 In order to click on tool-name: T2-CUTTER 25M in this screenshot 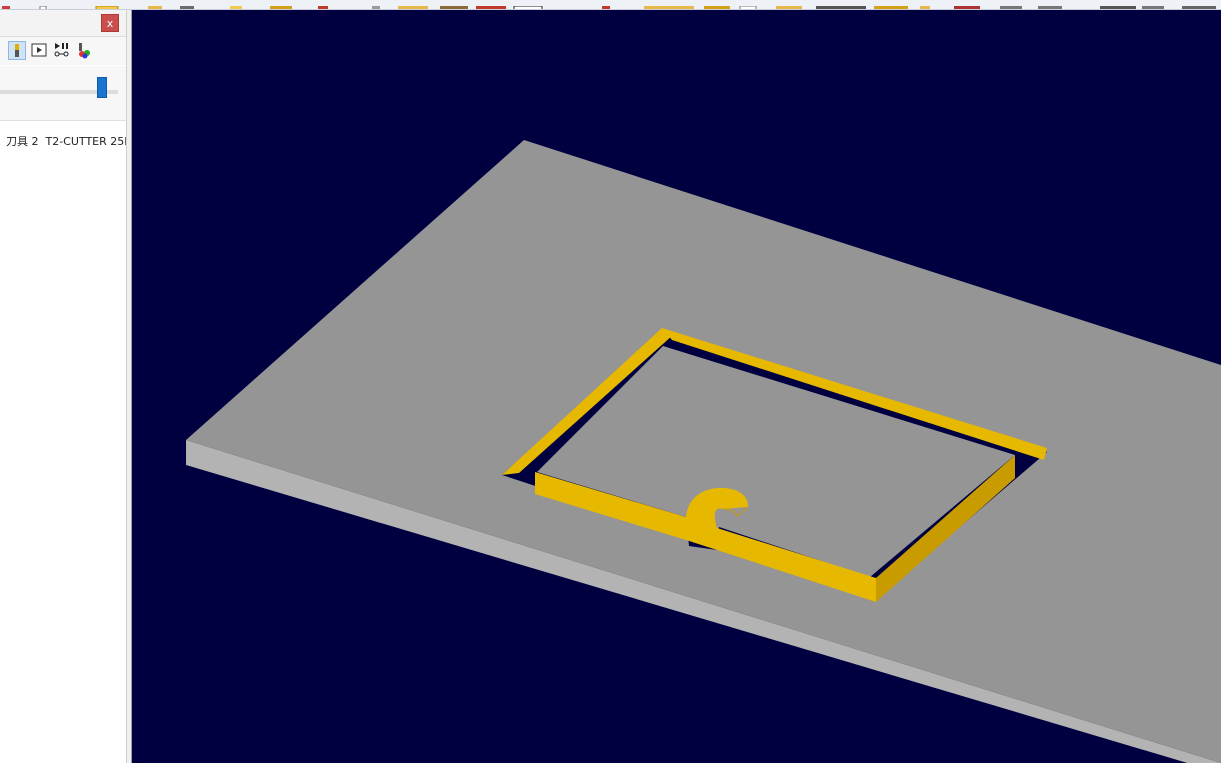, I will do `click(86, 141)`.